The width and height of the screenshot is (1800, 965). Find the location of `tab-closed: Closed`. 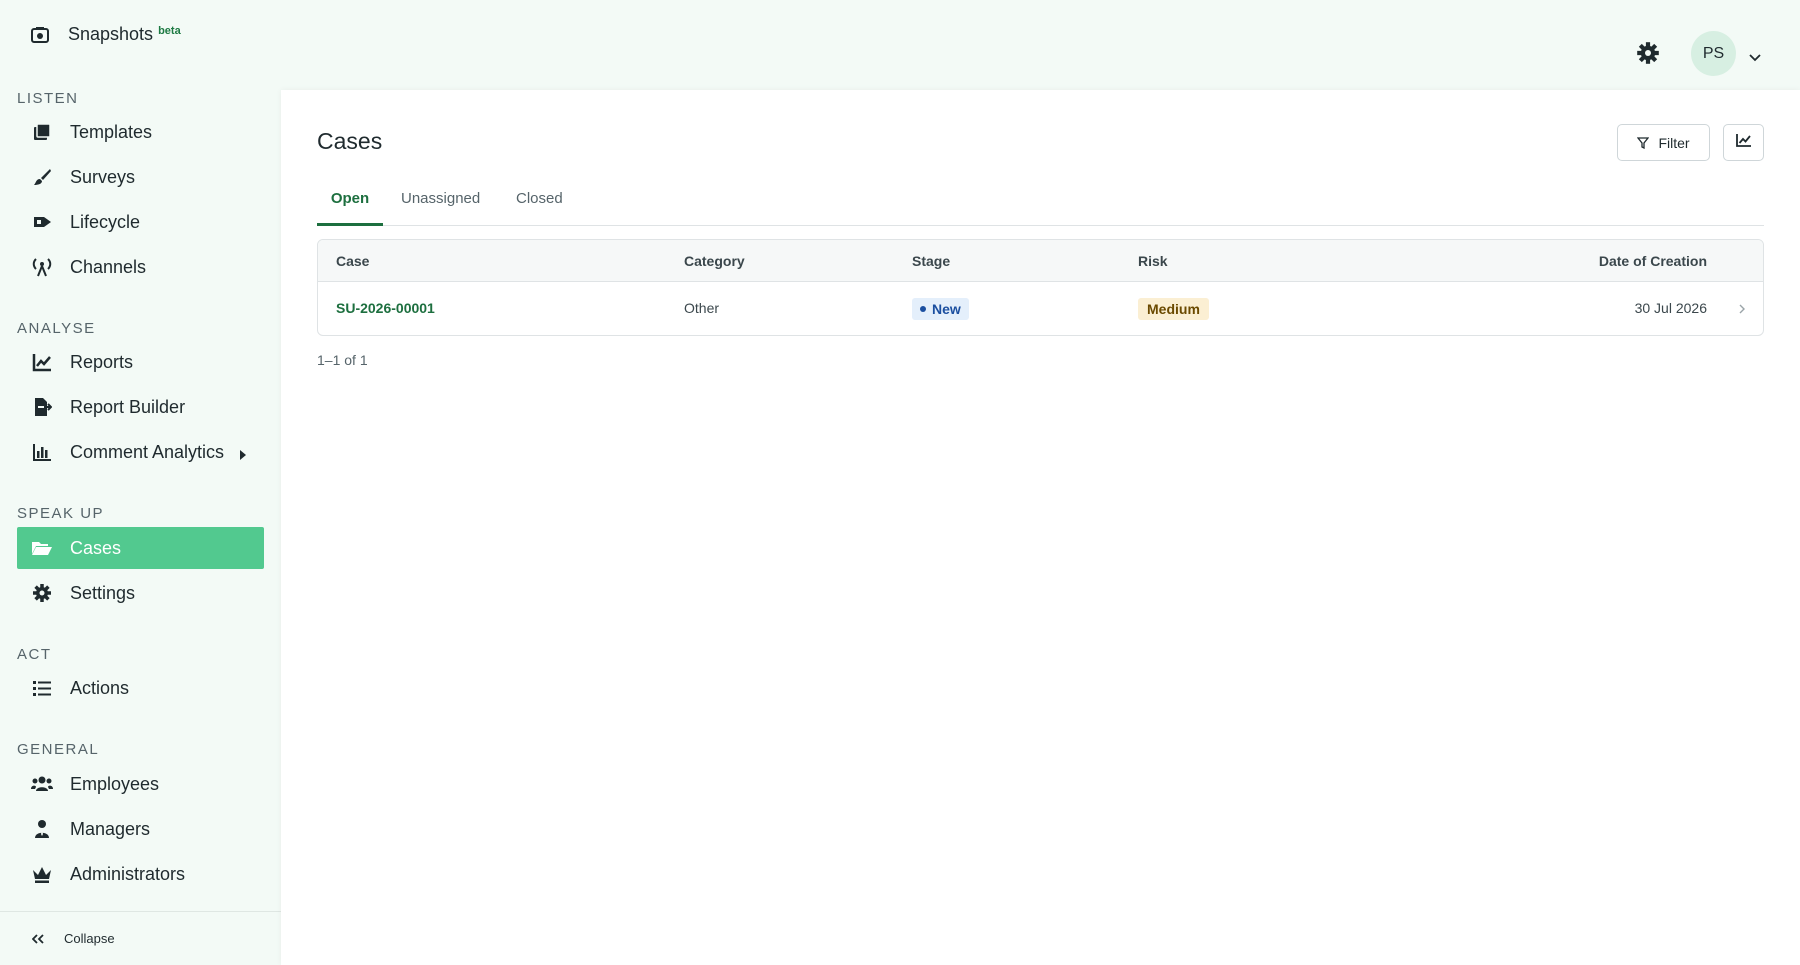

tab-closed: Closed is located at coordinates (539, 205).